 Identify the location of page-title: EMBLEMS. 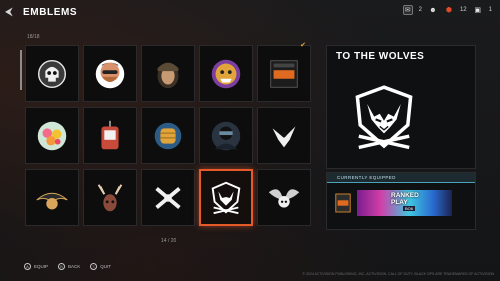
(50, 12).